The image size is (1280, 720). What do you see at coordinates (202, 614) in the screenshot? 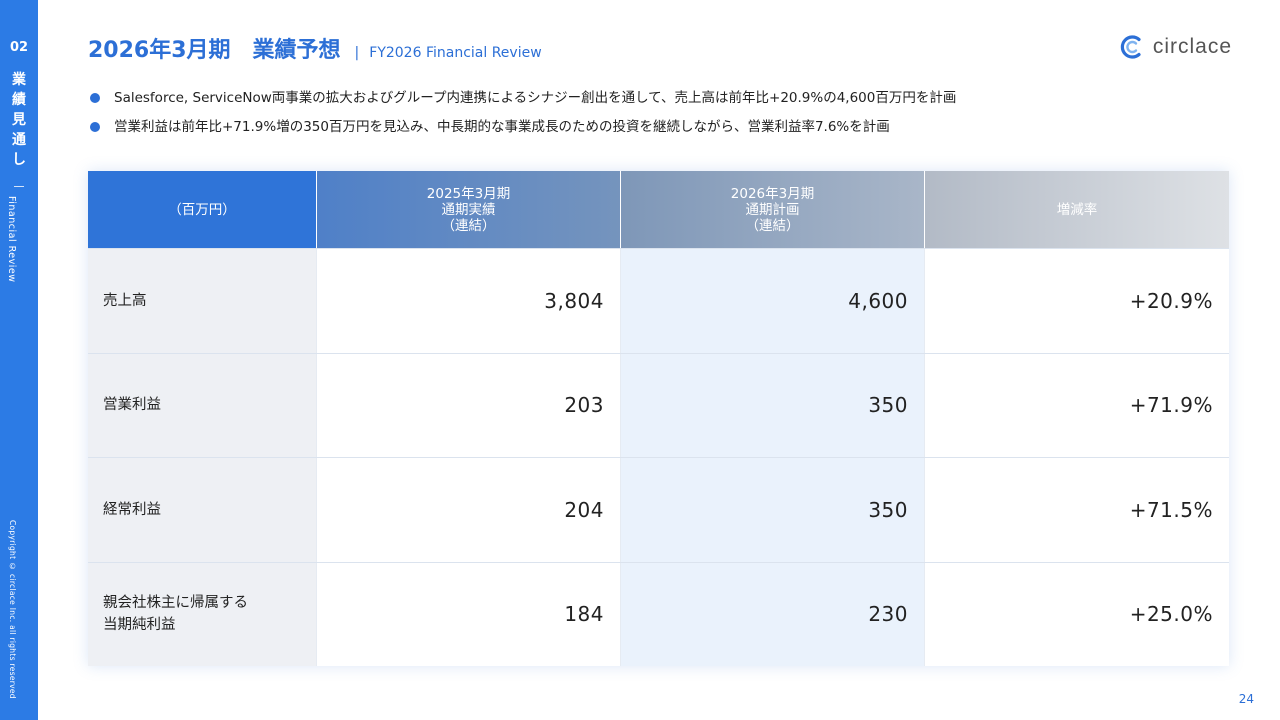
I see `row-label: 親会社株主に帰属する 当期純利益` at bounding box center [202, 614].